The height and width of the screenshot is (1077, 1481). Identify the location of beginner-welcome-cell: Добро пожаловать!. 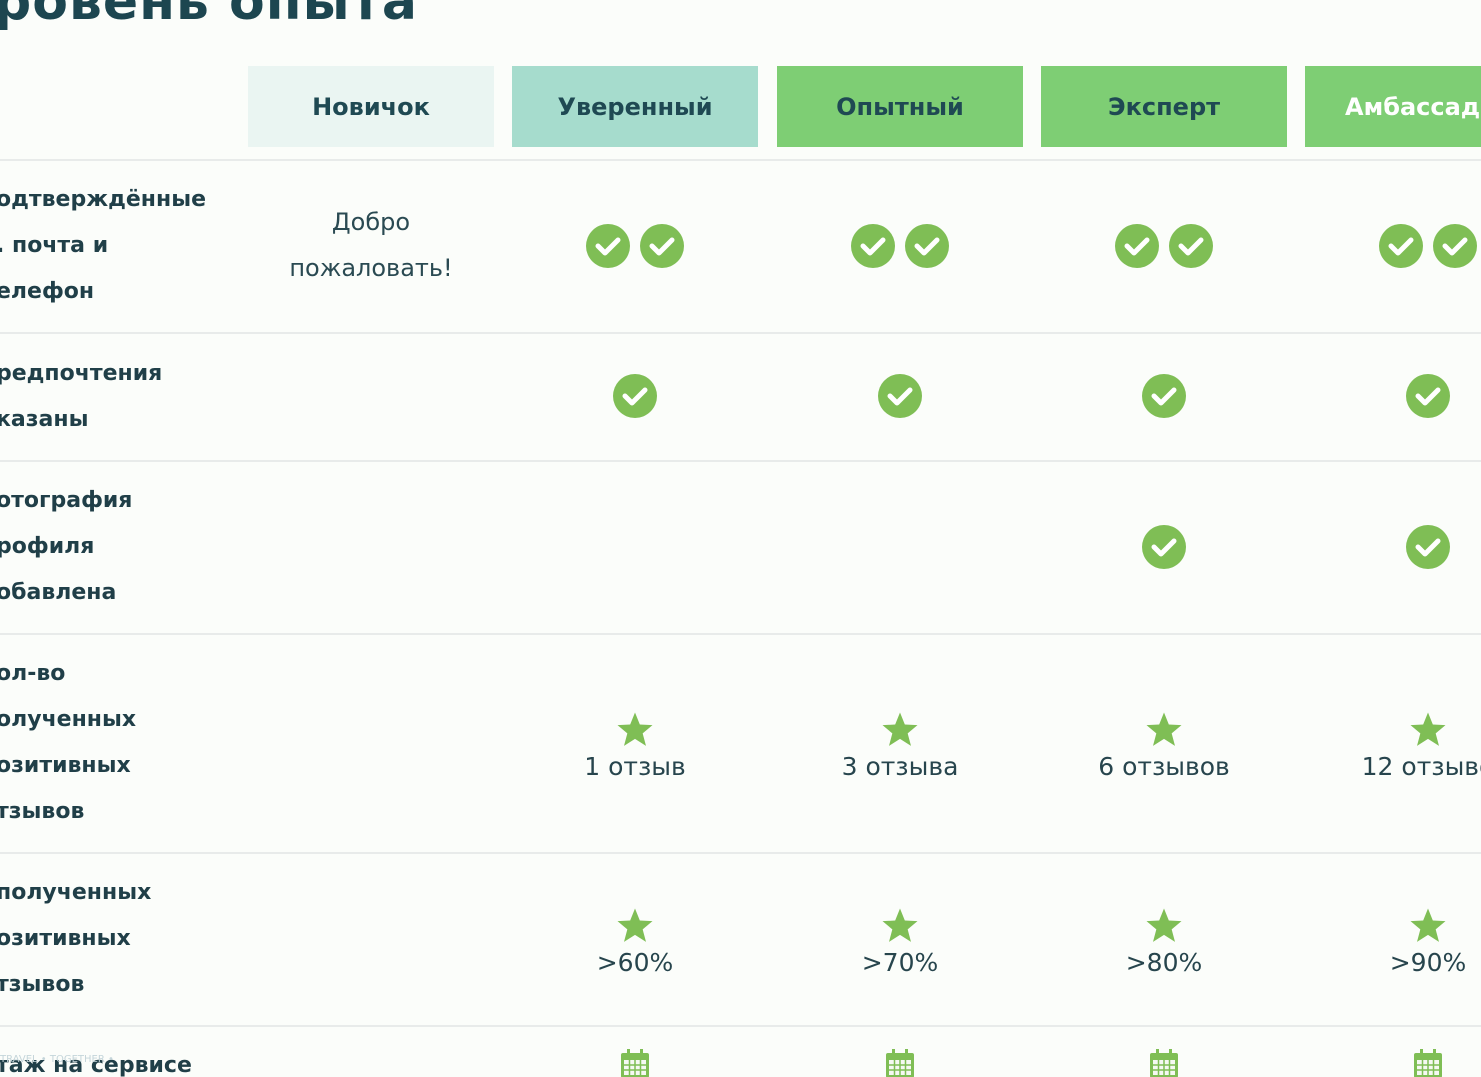
(371, 245).